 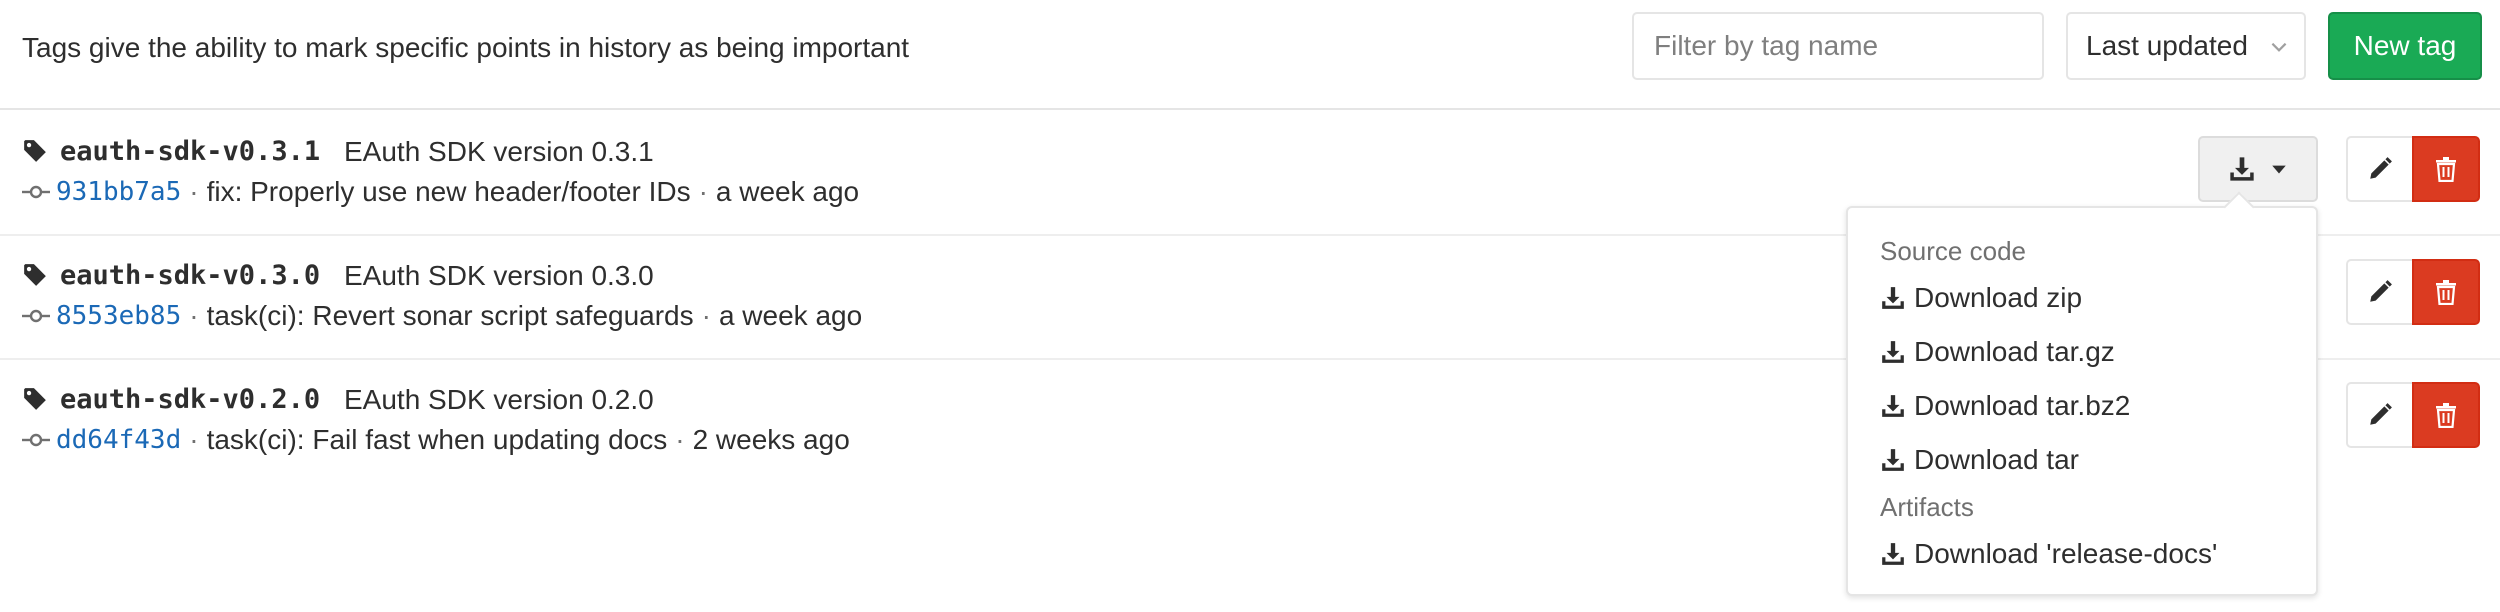 What do you see at coordinates (1838, 46) in the screenshot?
I see `tag-filter-input` at bounding box center [1838, 46].